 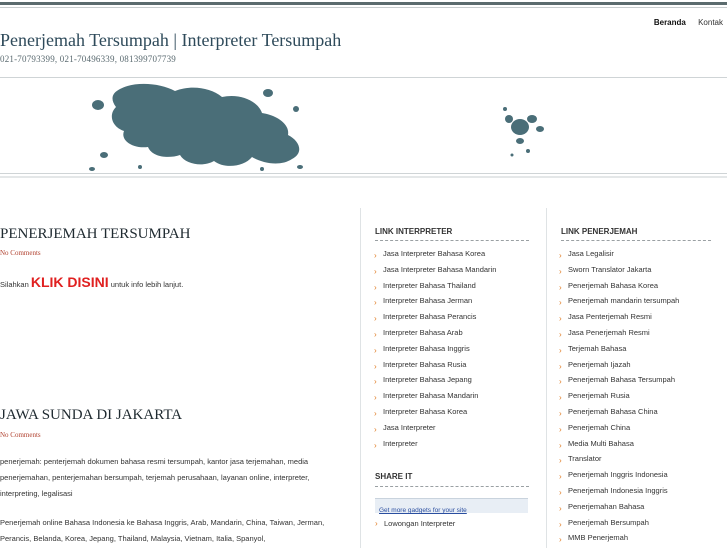 I want to click on sidebar-list-item: › Interpreter Bahasa Korea, so click(x=435, y=412).